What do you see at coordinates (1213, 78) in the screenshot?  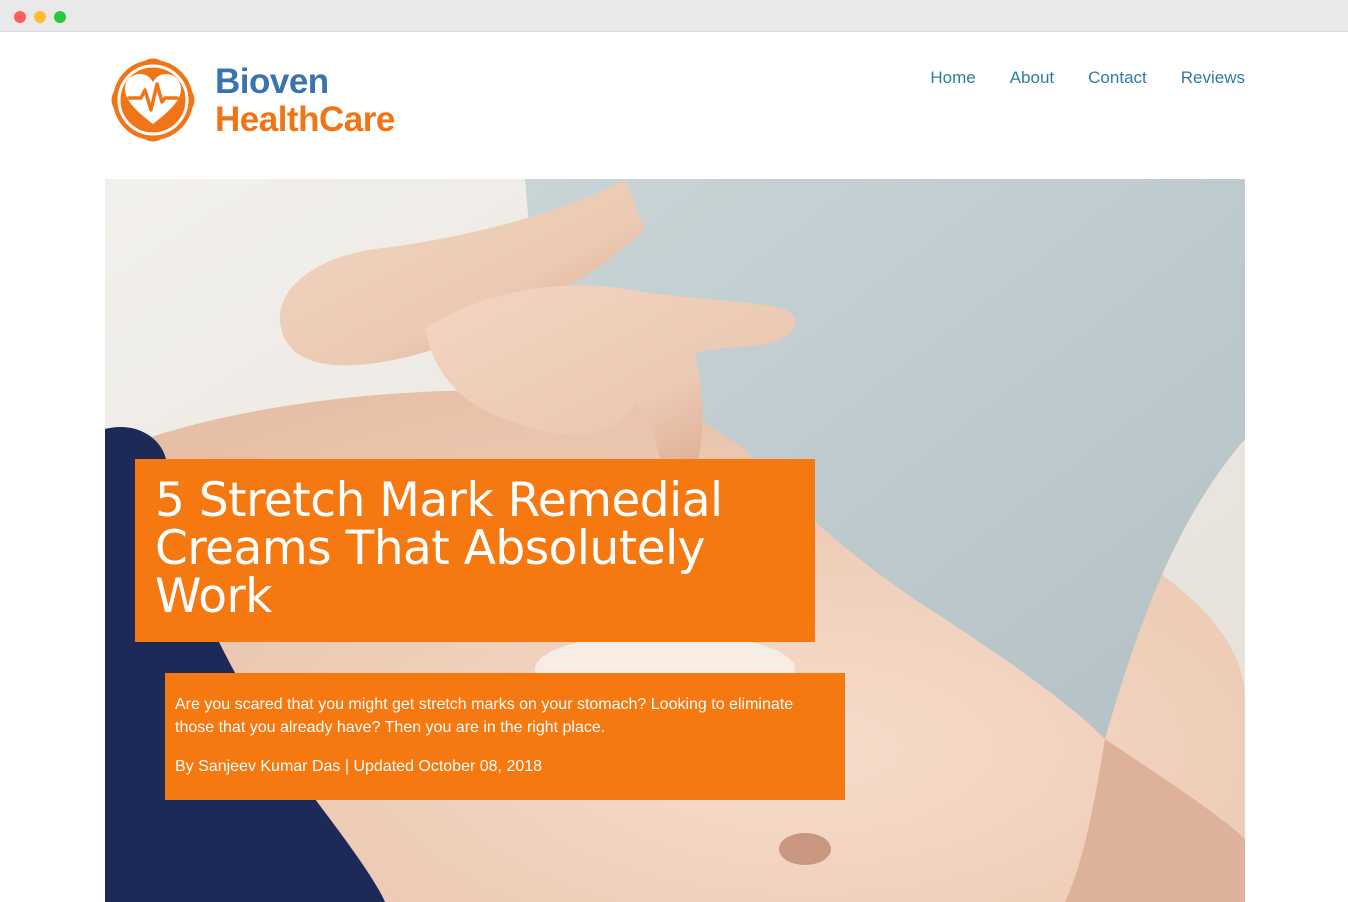 I see `nav-reviews-link: Reviews` at bounding box center [1213, 78].